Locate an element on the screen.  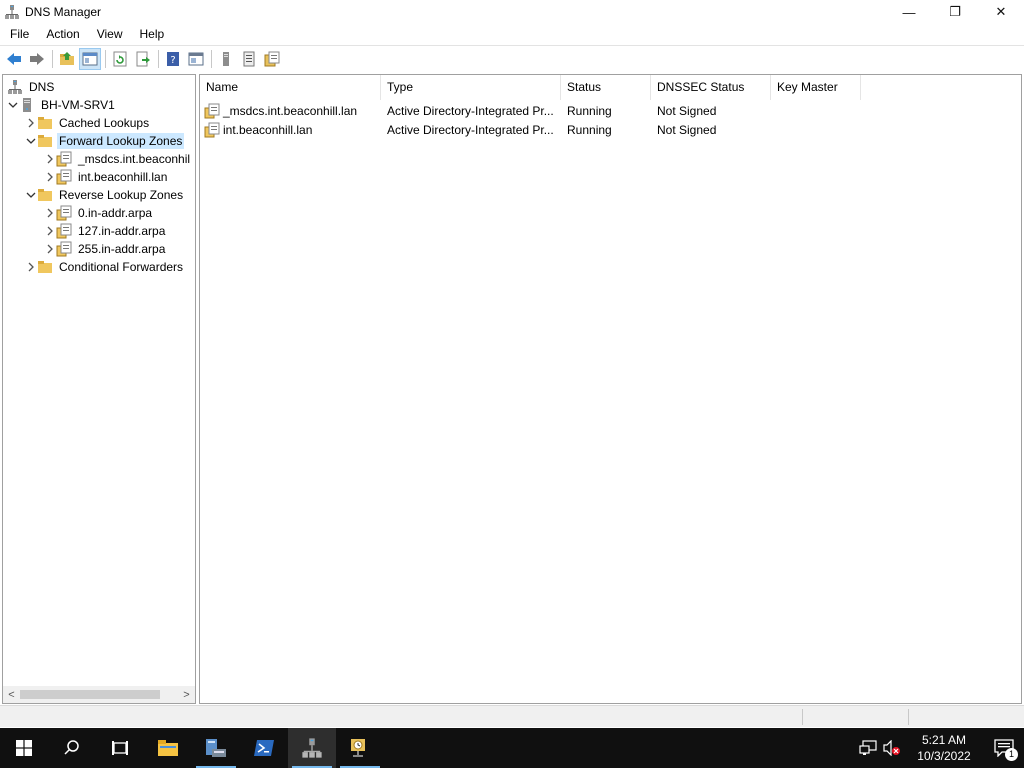
tree-node-zone-0-in-addr-arpa: 0.in-addr.arpa is located at coordinates (99, 213).